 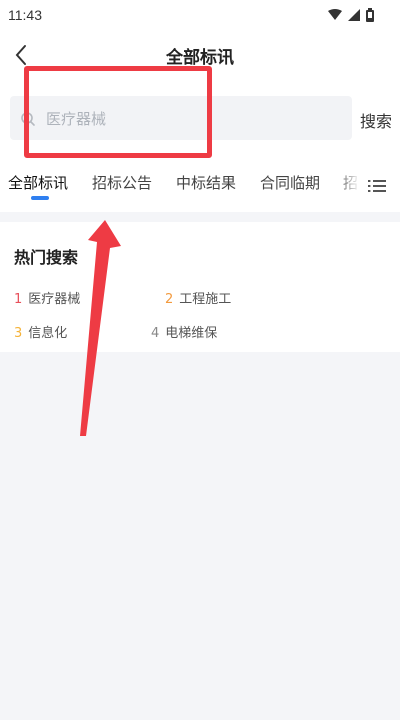 I want to click on hot-search-rank: 4, so click(x=155, y=333).